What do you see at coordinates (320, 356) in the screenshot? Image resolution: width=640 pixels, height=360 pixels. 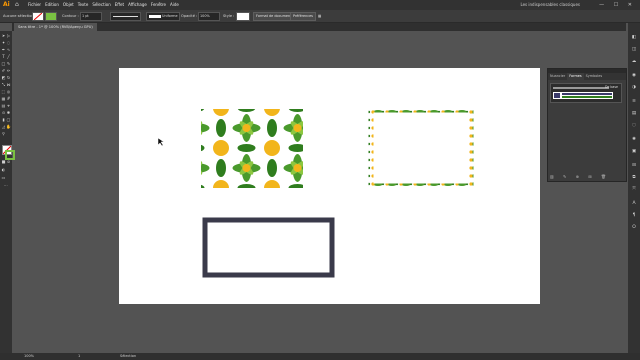 I see `status-bar: 100% 1 Sélection` at bounding box center [320, 356].